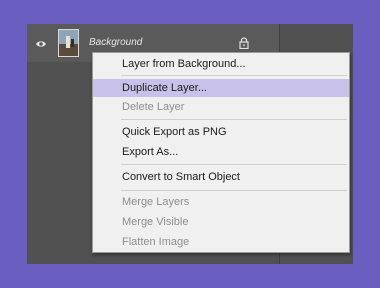 This screenshot has height=288, width=380. Describe the element at coordinates (221, 177) in the screenshot. I see `menu-item-convert-smart-object: Convert to Smart Object` at that location.